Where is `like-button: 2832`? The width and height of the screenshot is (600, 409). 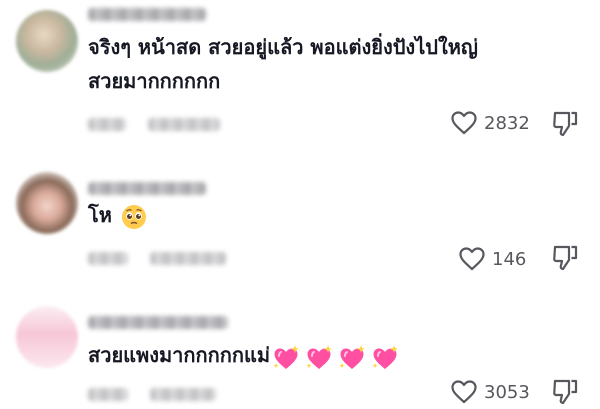
like-button: 2832 is located at coordinates (490, 123).